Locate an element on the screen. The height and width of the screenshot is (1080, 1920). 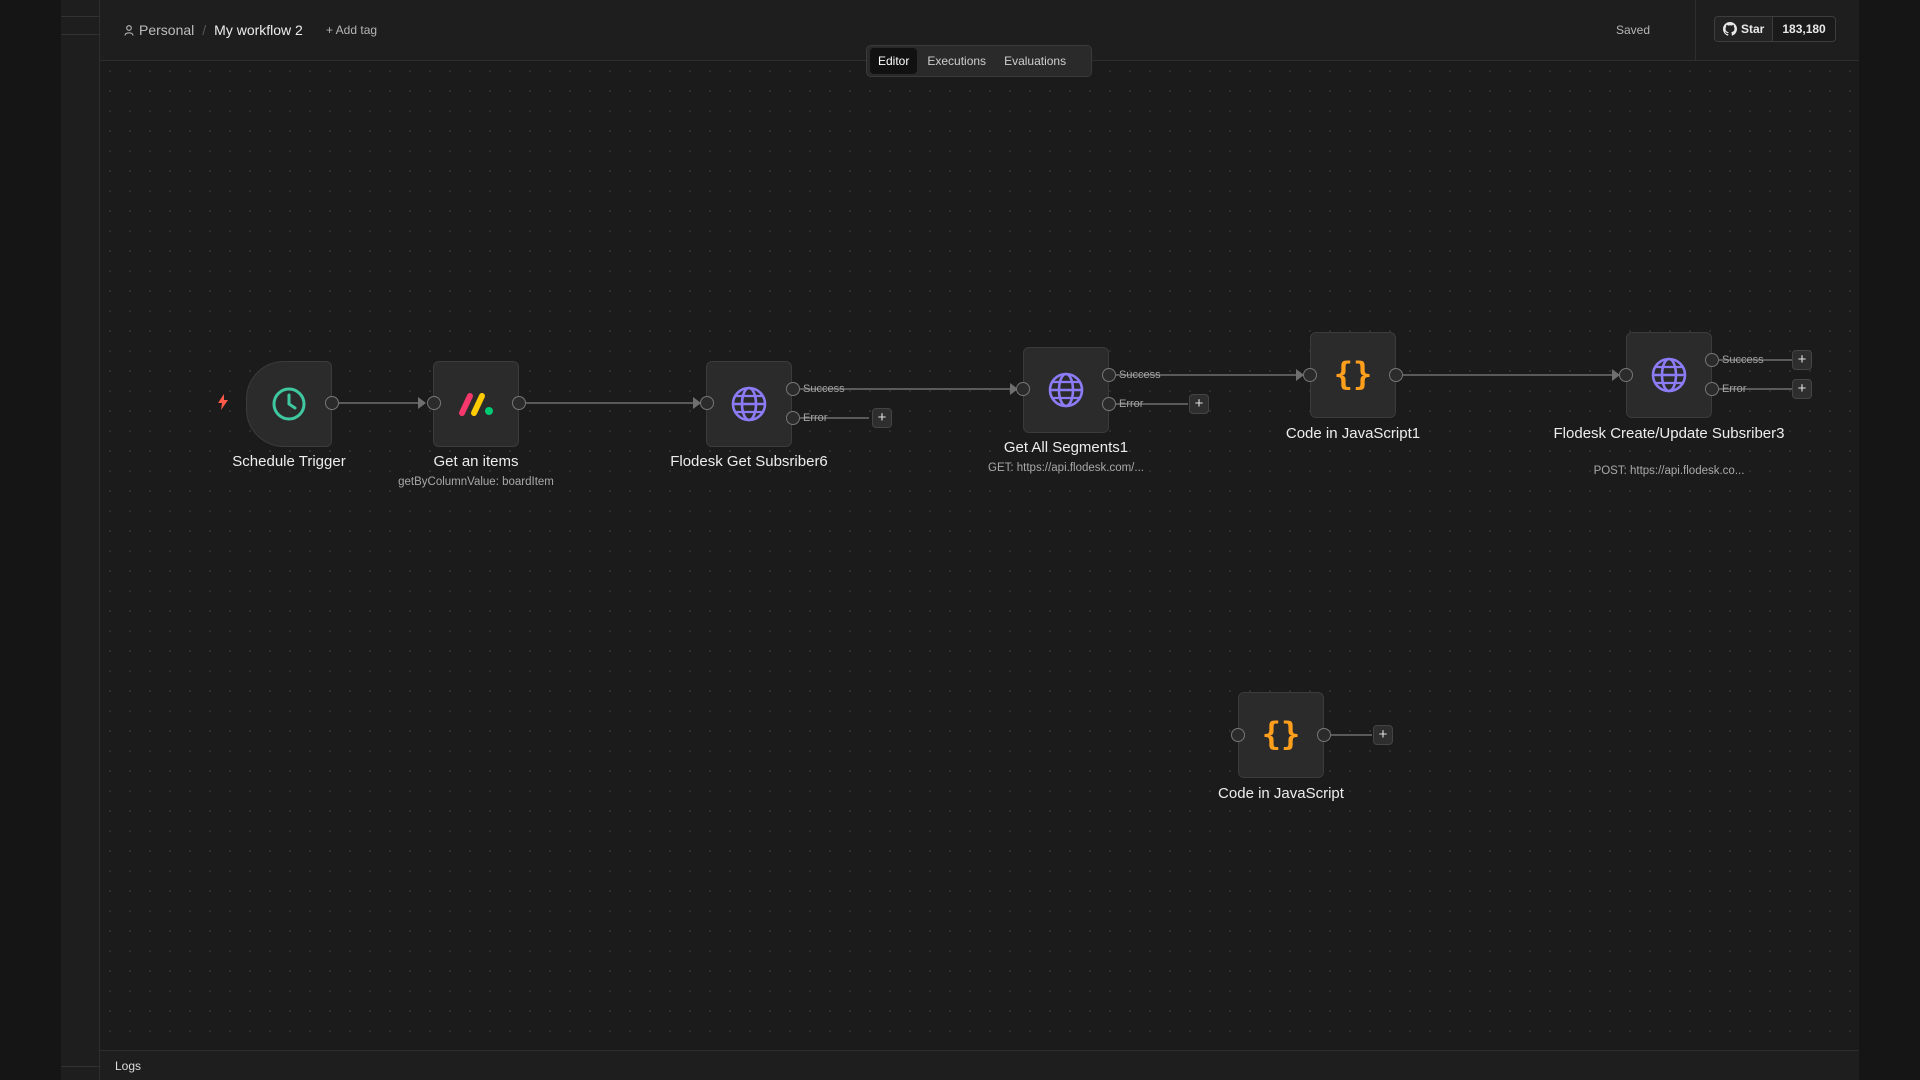
tab-executions: Executions is located at coordinates (956, 61).